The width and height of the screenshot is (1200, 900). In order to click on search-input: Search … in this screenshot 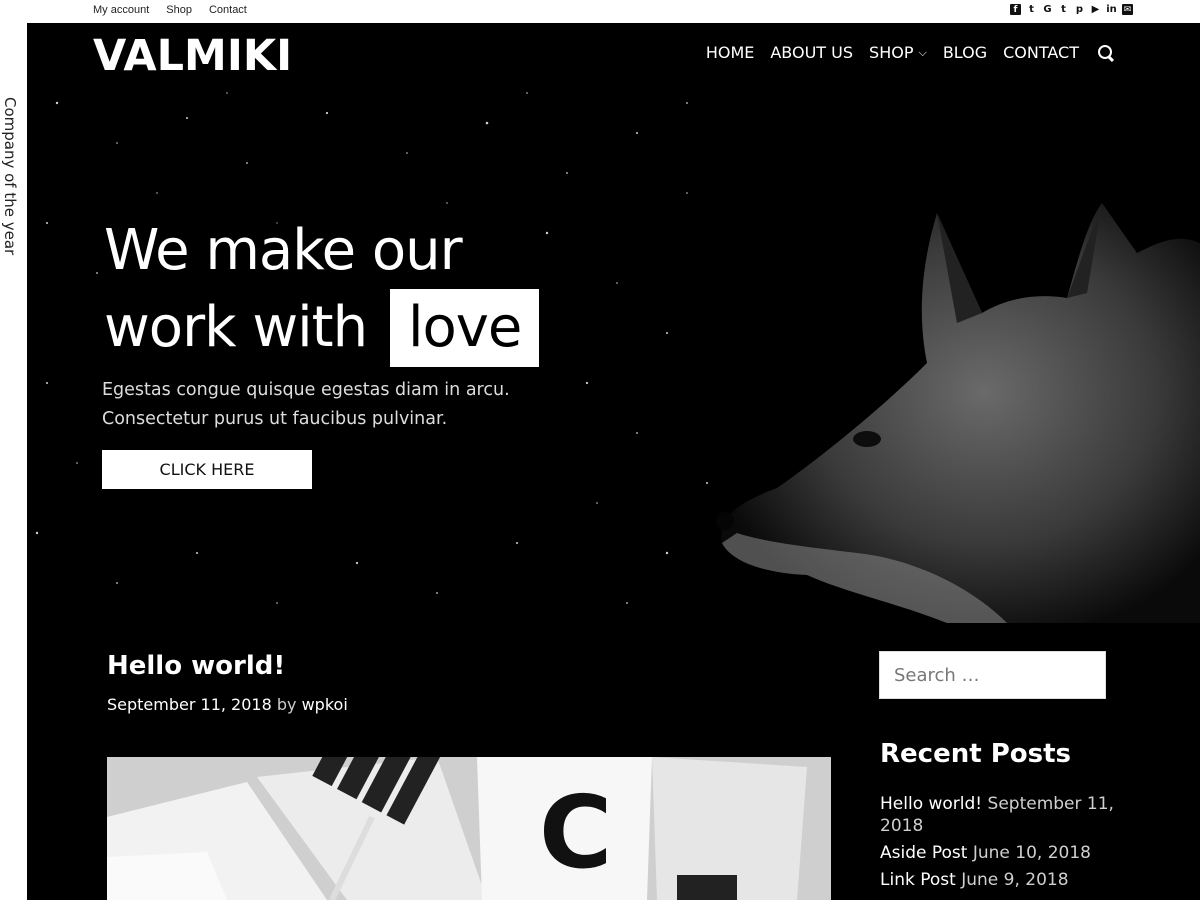, I will do `click(992, 675)`.